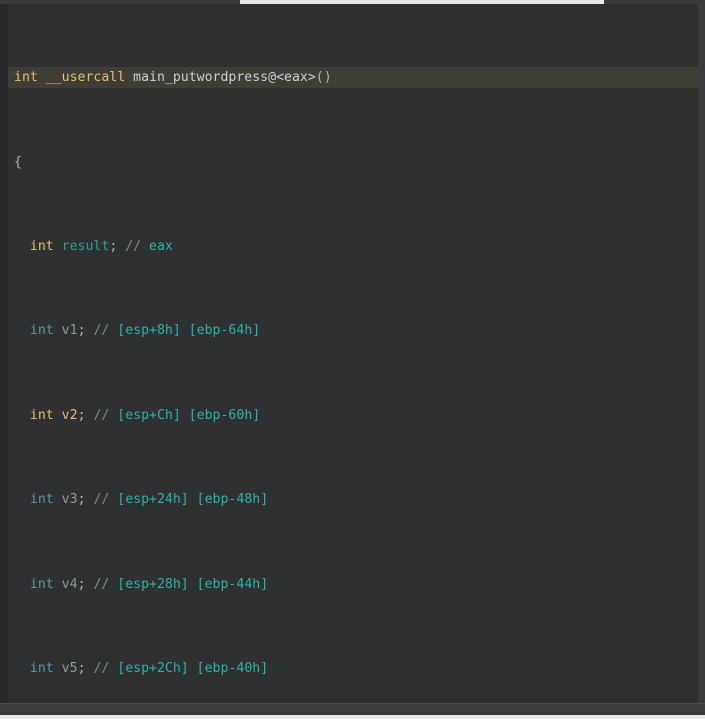 The height and width of the screenshot is (719, 705). What do you see at coordinates (353, 330) in the screenshot?
I see `code-line: int v1; // [esp+8h] [ebp-64h]` at bounding box center [353, 330].